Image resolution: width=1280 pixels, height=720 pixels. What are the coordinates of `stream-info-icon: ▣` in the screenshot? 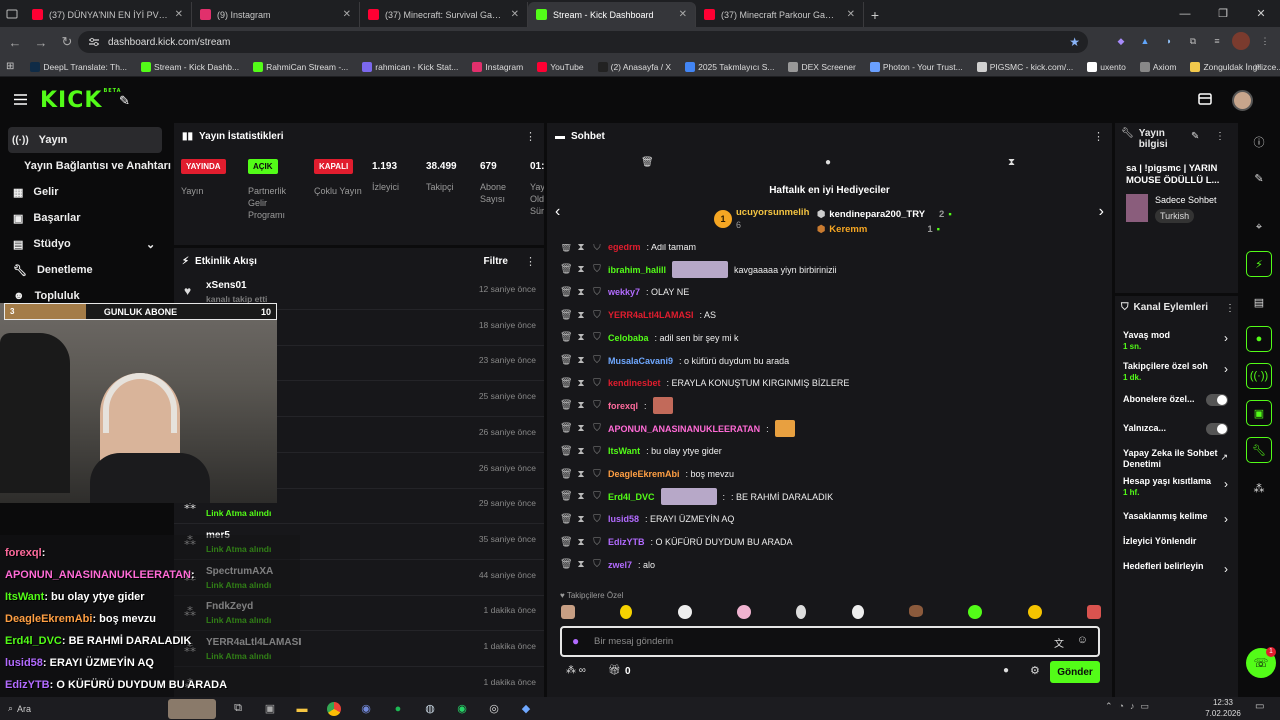 It's located at (1259, 413).